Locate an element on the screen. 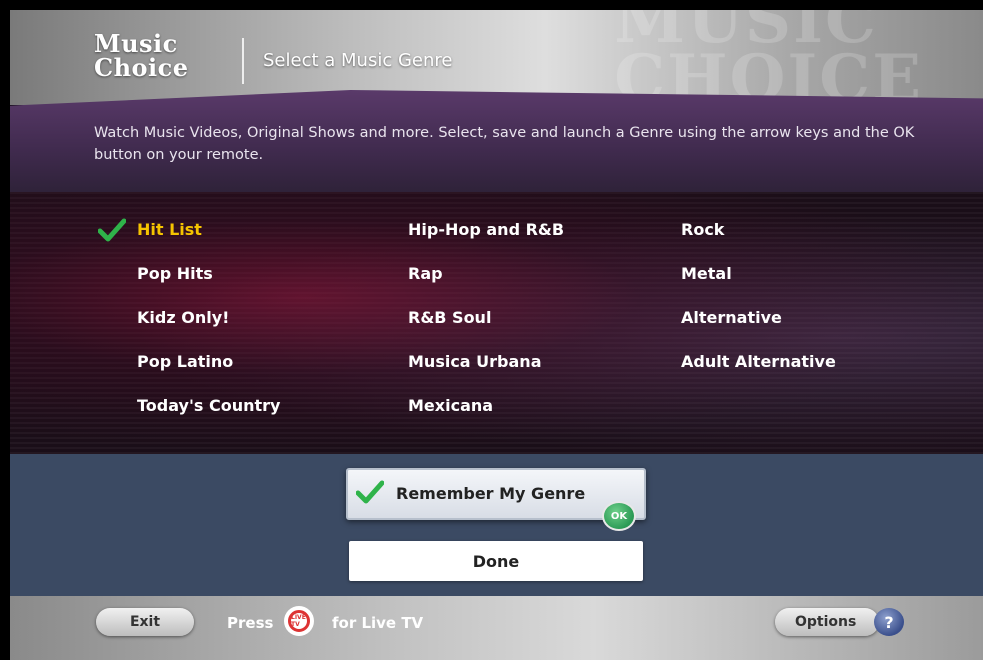  music-choice-logo: Music Choice is located at coordinates (141, 56).